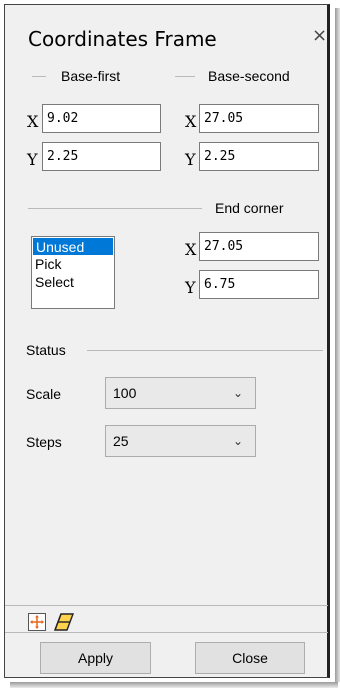  What do you see at coordinates (250, 658) in the screenshot?
I see `close-button: Close` at bounding box center [250, 658].